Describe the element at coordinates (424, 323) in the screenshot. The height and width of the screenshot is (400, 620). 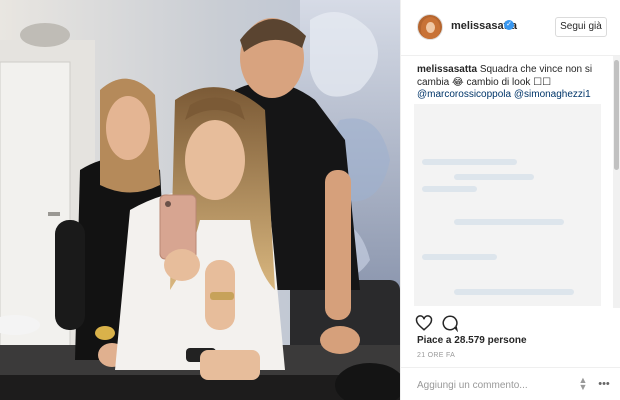
I see `heart-icon` at that location.